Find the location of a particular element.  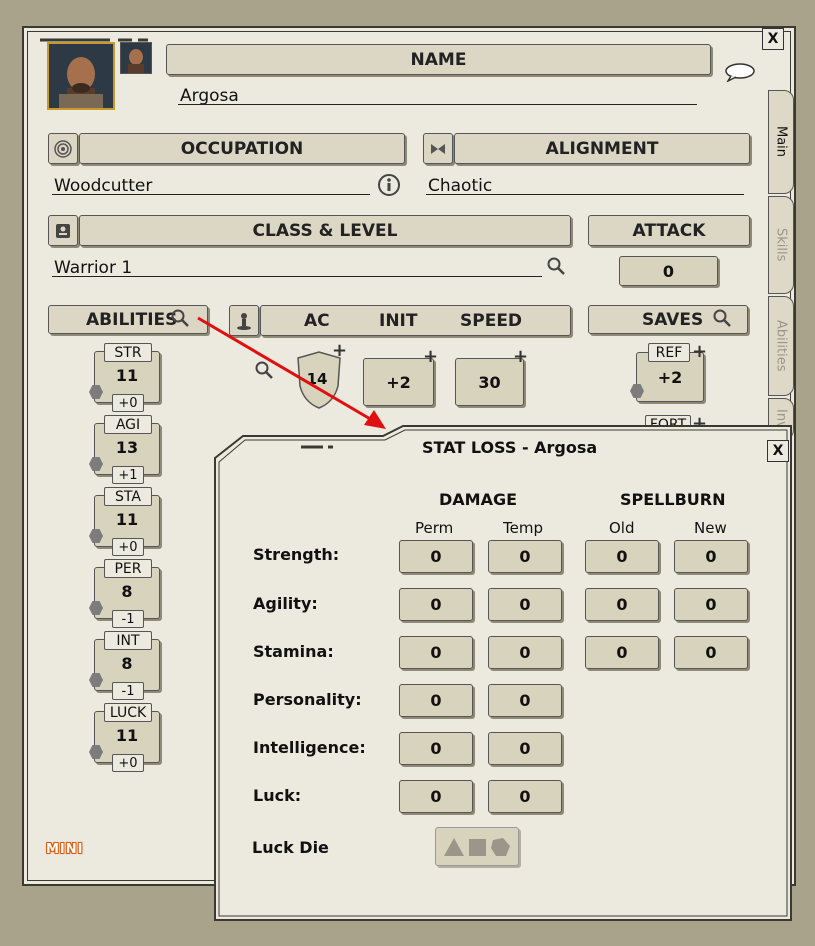

abilities-header-label: ABILITIES is located at coordinates (132, 319).